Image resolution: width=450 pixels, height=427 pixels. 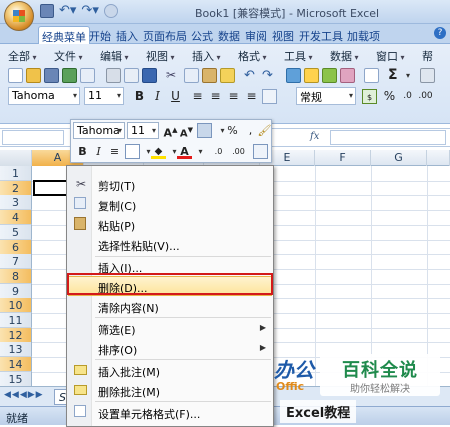 What do you see at coordinates (165, 35) in the screenshot?
I see `tab-page-layout: 页面布局` at bounding box center [165, 35].